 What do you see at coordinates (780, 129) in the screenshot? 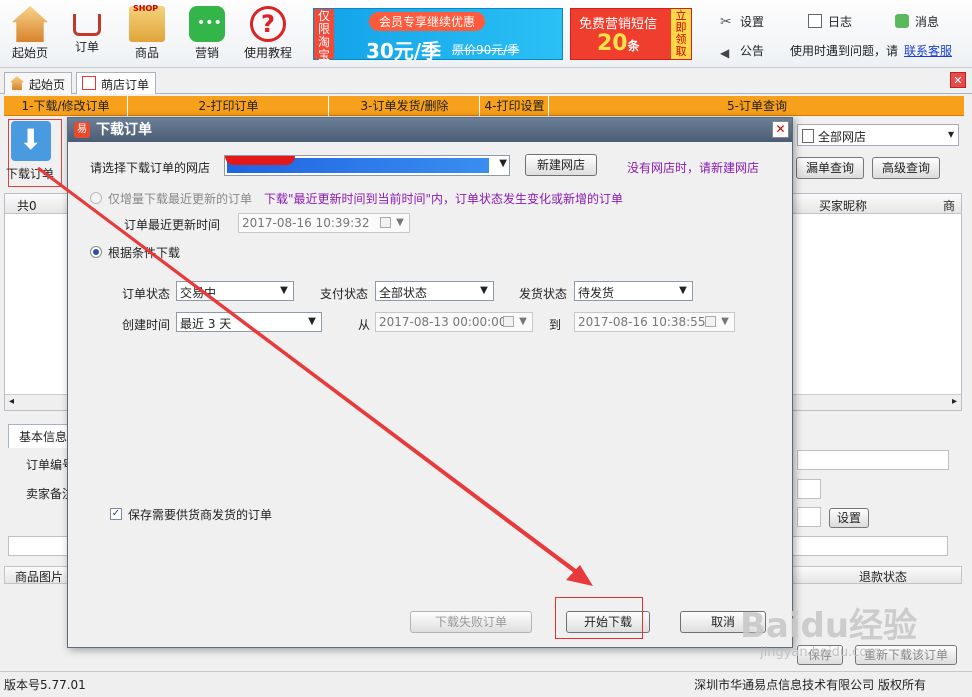
I see `dialog-close-icon: ✕` at bounding box center [780, 129].